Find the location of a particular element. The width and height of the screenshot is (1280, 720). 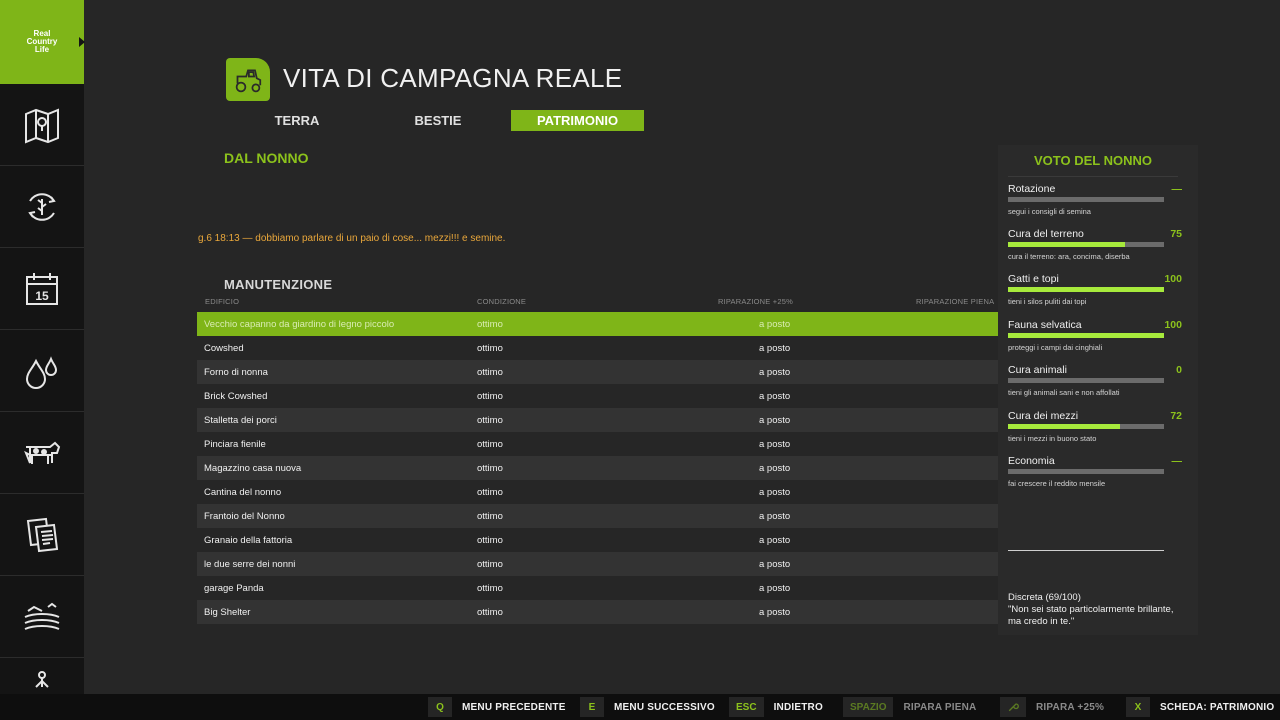

sidebar-item-documents is located at coordinates (42, 535).